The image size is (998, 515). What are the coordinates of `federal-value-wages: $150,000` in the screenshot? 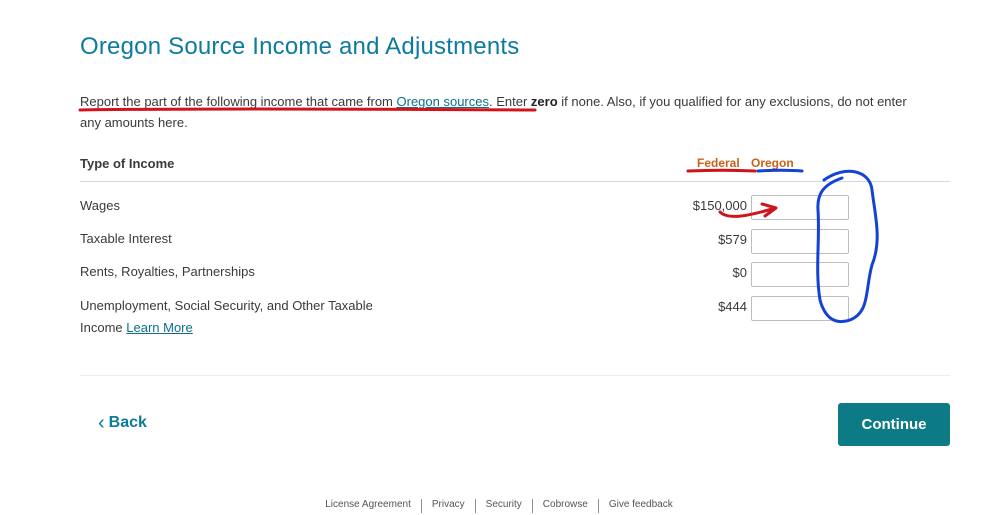 It's located at (719, 205).